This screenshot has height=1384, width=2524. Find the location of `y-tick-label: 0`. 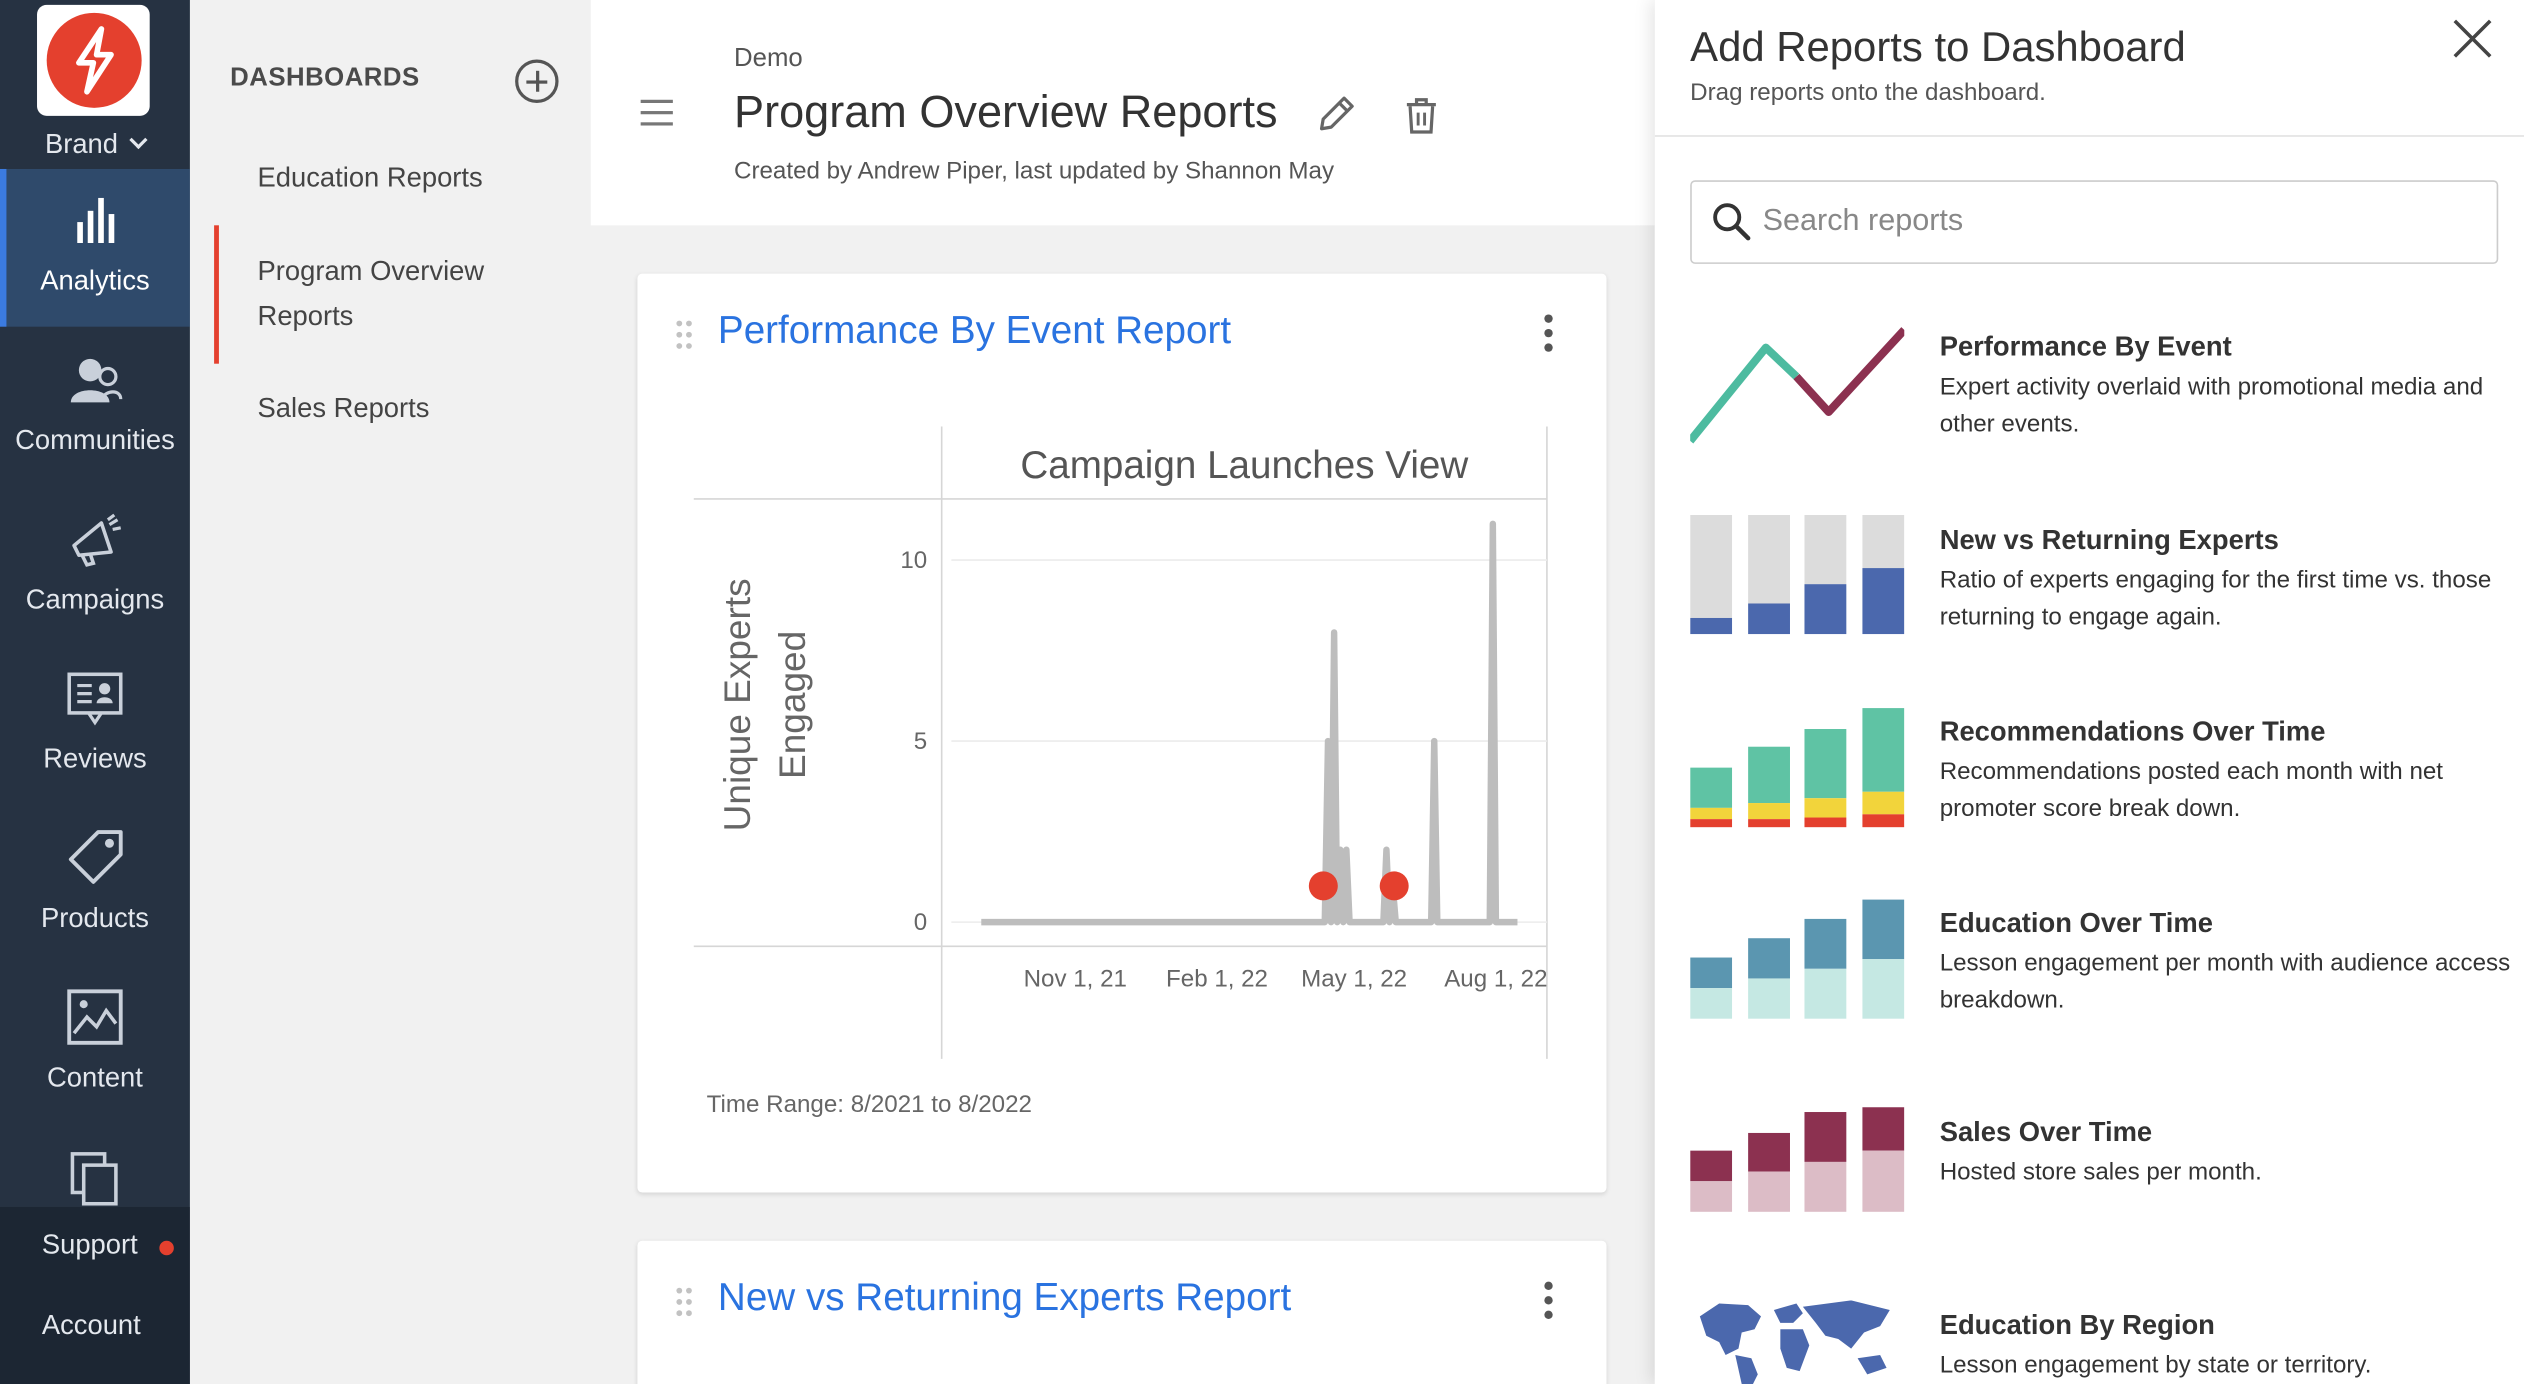

y-tick-label: 0 is located at coordinates (920, 922).